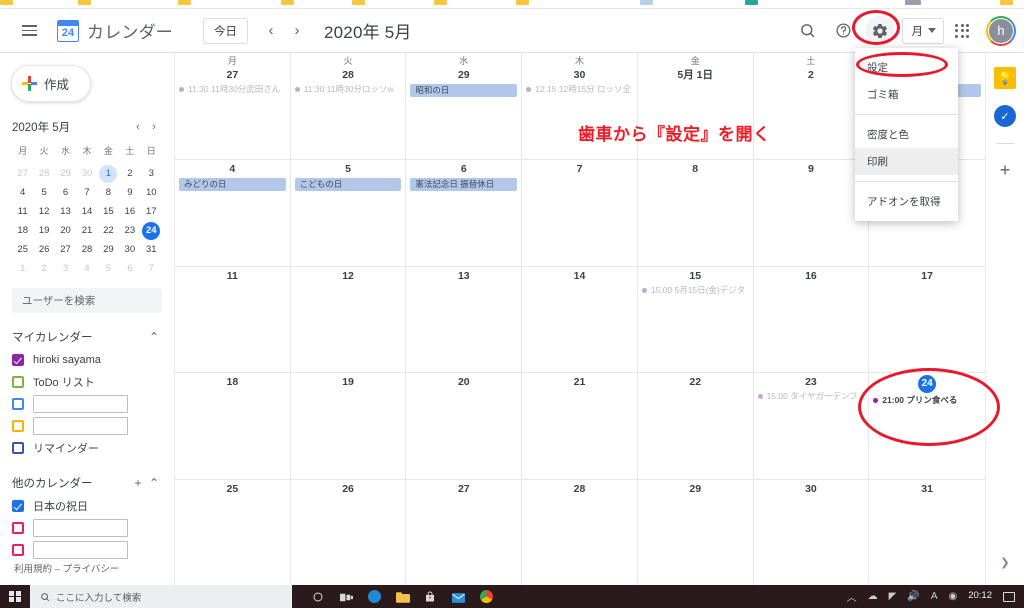 The height and width of the screenshot is (608, 1024). Describe the element at coordinates (87, 506) in the screenshot. I see `calendar-list-item: 日本の祝日` at that location.